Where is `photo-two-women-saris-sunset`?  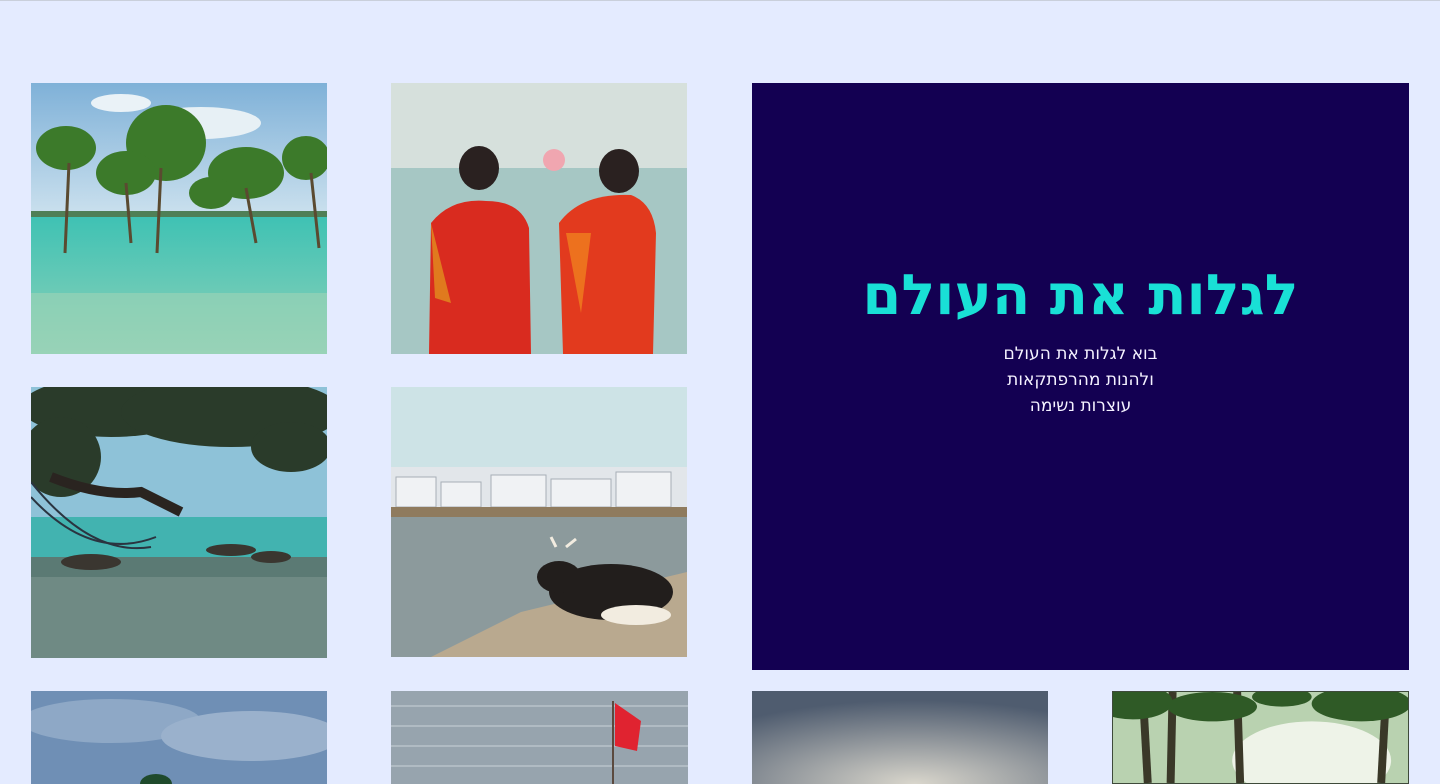 photo-two-women-saris-sunset is located at coordinates (539, 218).